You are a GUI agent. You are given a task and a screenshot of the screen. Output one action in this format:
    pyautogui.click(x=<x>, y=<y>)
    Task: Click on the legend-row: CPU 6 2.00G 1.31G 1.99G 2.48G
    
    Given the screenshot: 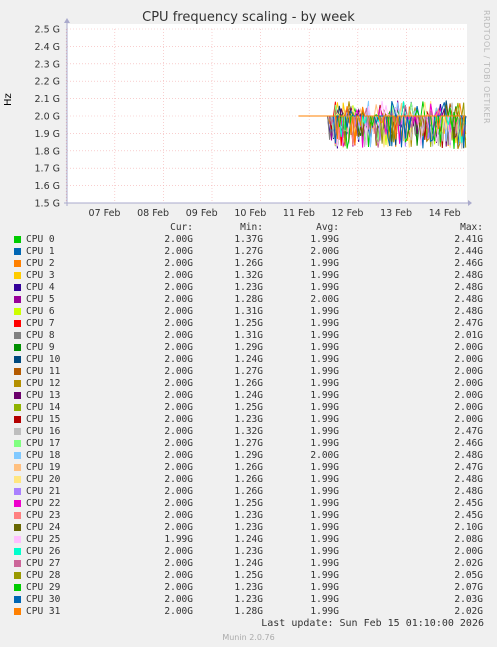 What is the action you would take?
    pyautogui.click(x=248, y=312)
    